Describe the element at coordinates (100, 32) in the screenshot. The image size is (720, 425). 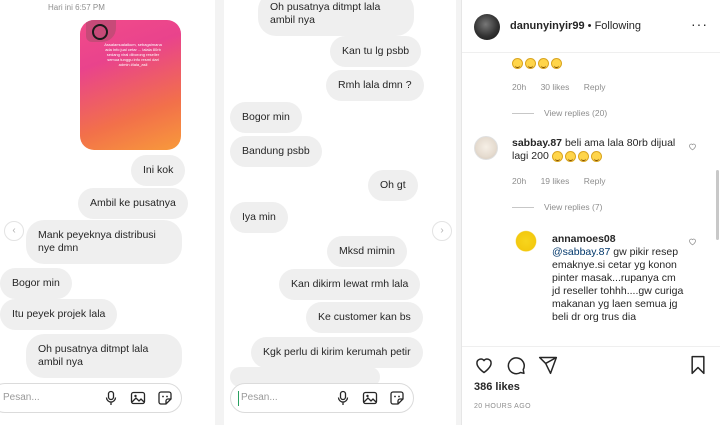
I see `story-avatar-ring` at that location.